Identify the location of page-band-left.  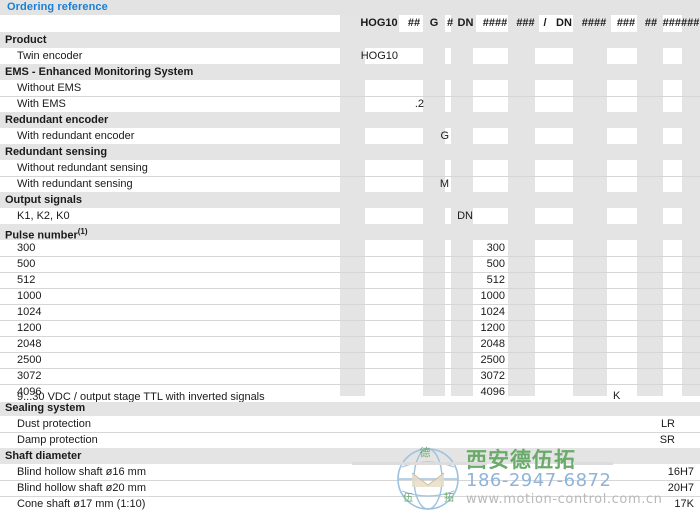
(419, 463).